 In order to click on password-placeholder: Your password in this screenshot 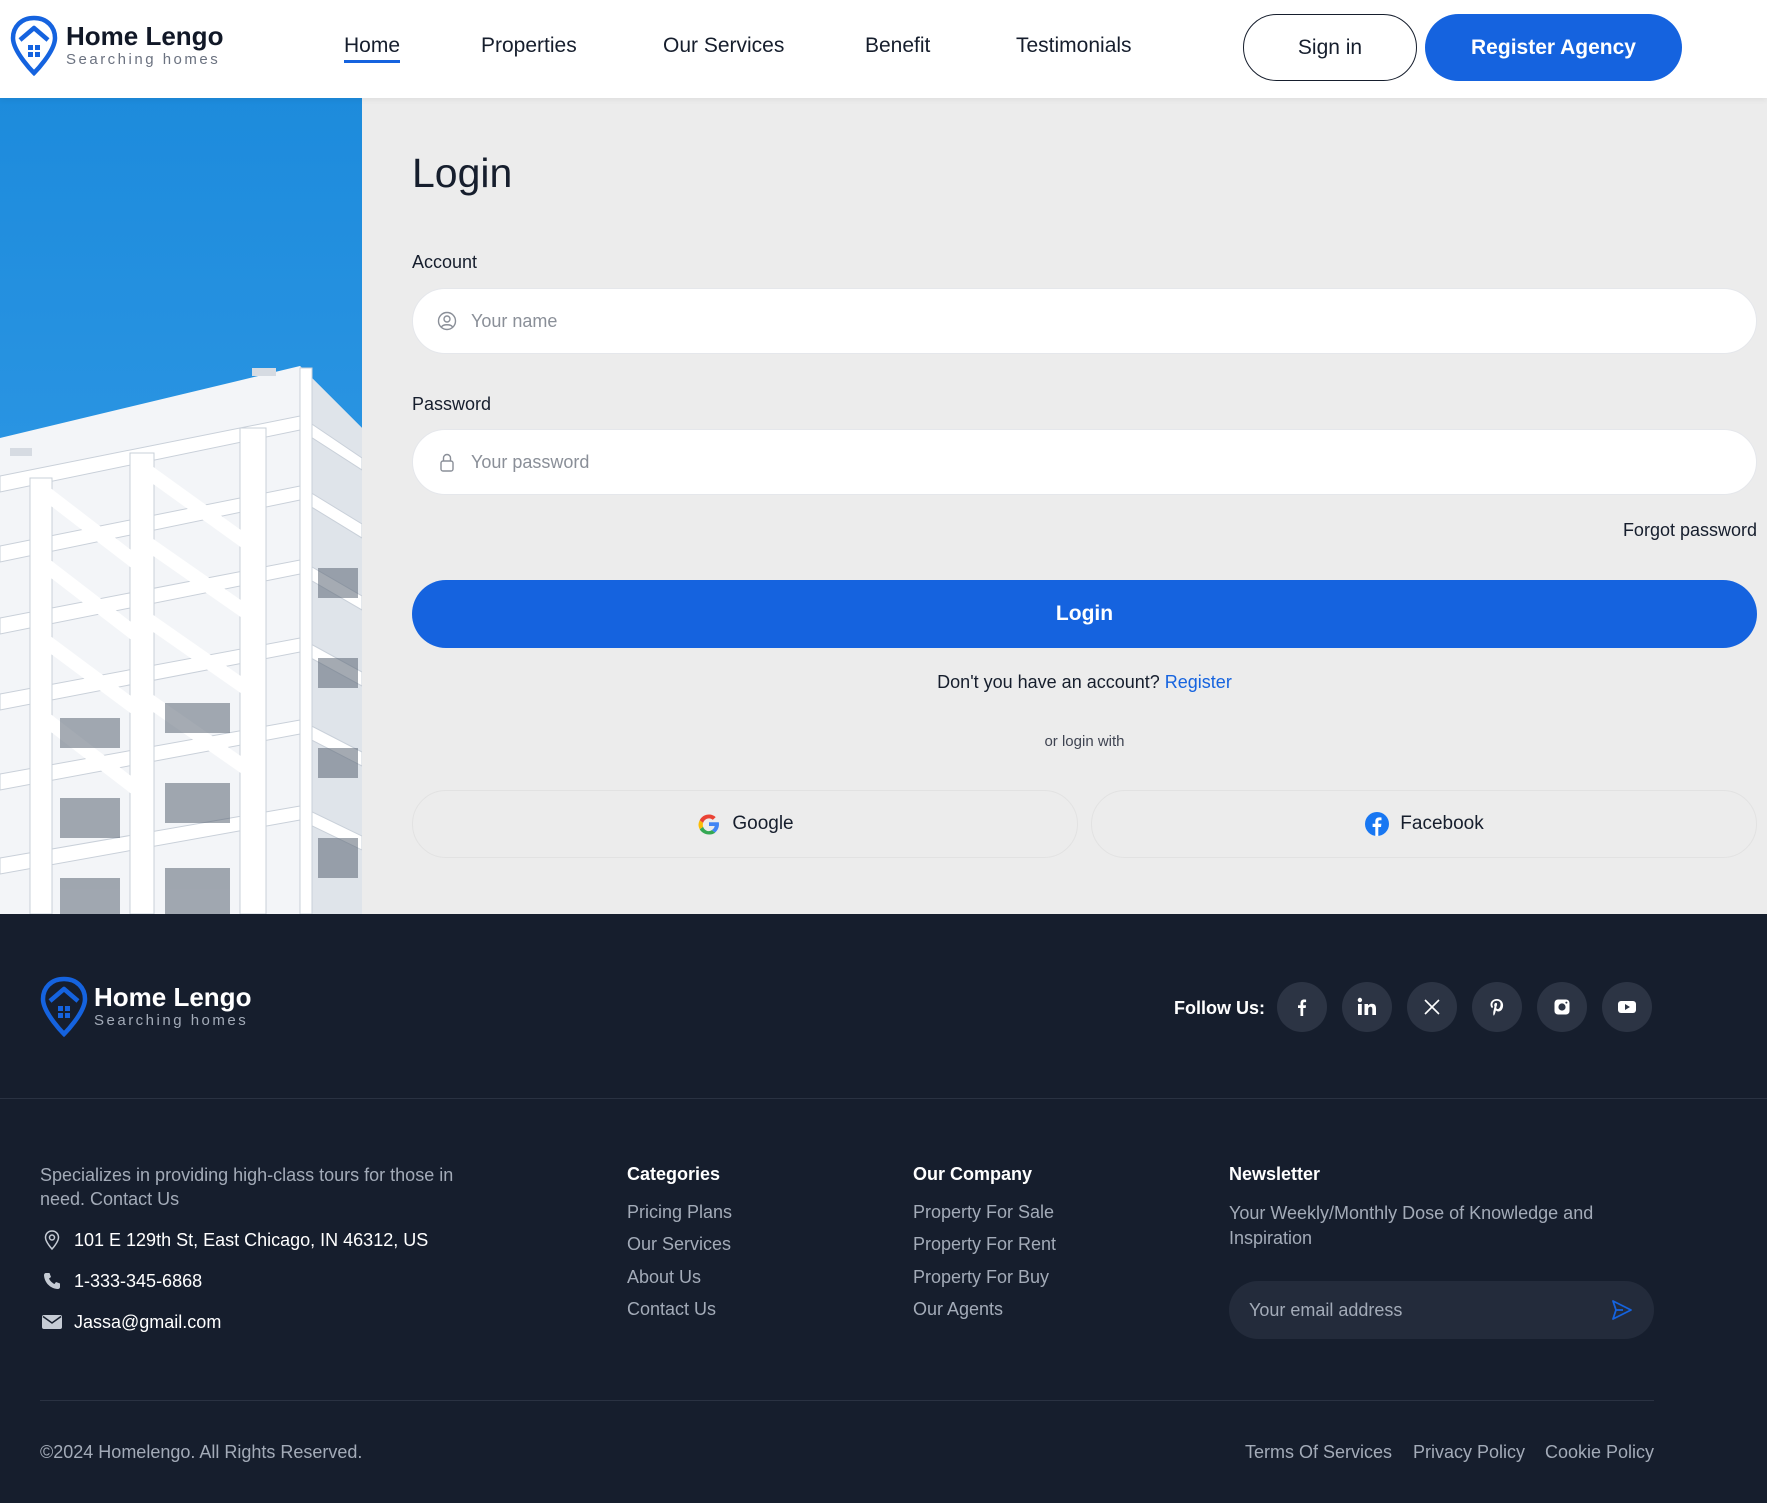, I will do `click(530, 461)`.